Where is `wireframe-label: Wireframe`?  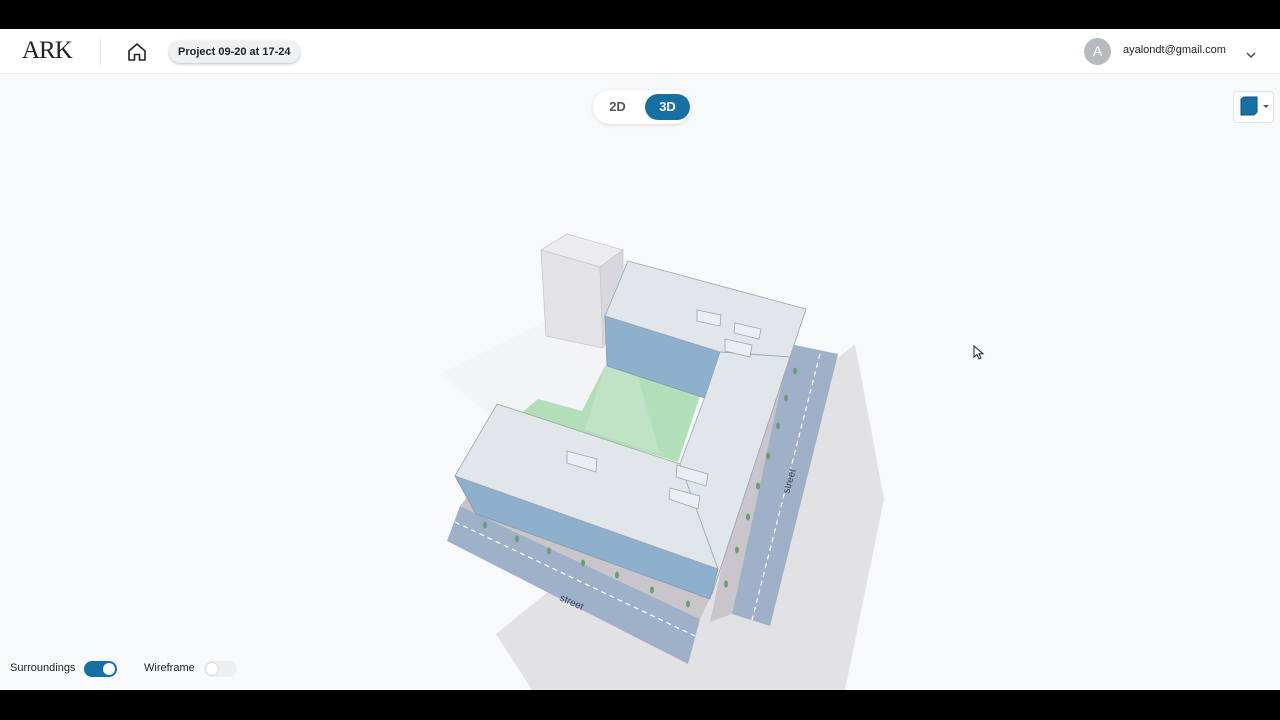 wireframe-label: Wireframe is located at coordinates (169, 668).